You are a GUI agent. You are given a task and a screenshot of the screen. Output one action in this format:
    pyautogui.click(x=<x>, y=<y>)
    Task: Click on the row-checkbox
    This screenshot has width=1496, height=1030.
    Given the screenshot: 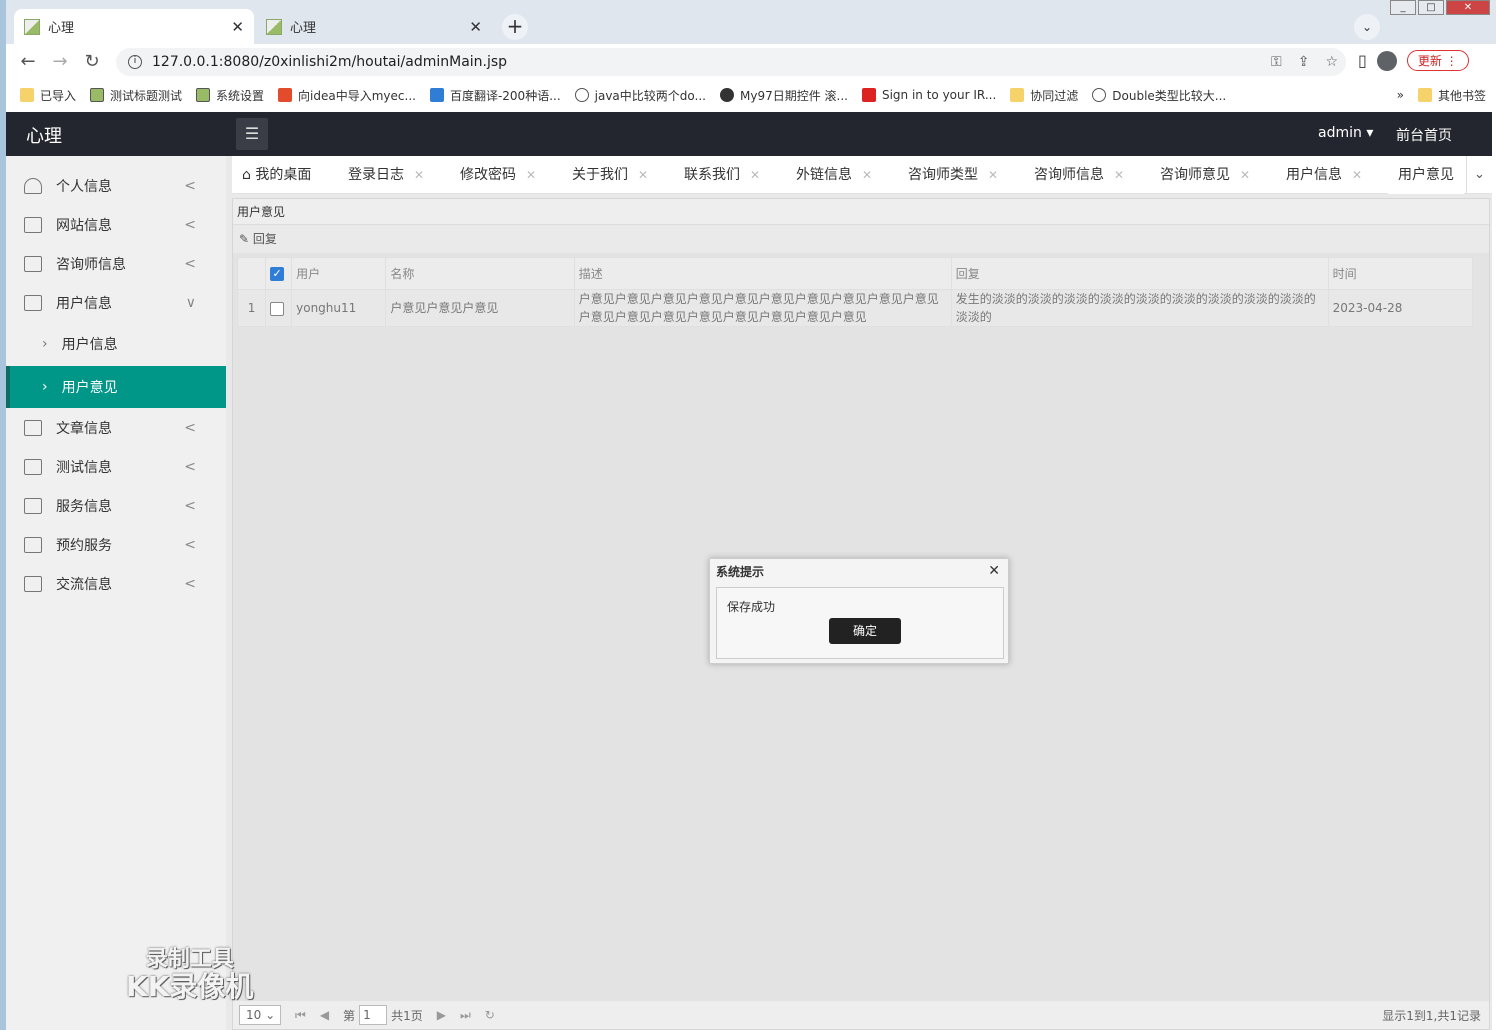 What is the action you would take?
    pyautogui.click(x=277, y=308)
    